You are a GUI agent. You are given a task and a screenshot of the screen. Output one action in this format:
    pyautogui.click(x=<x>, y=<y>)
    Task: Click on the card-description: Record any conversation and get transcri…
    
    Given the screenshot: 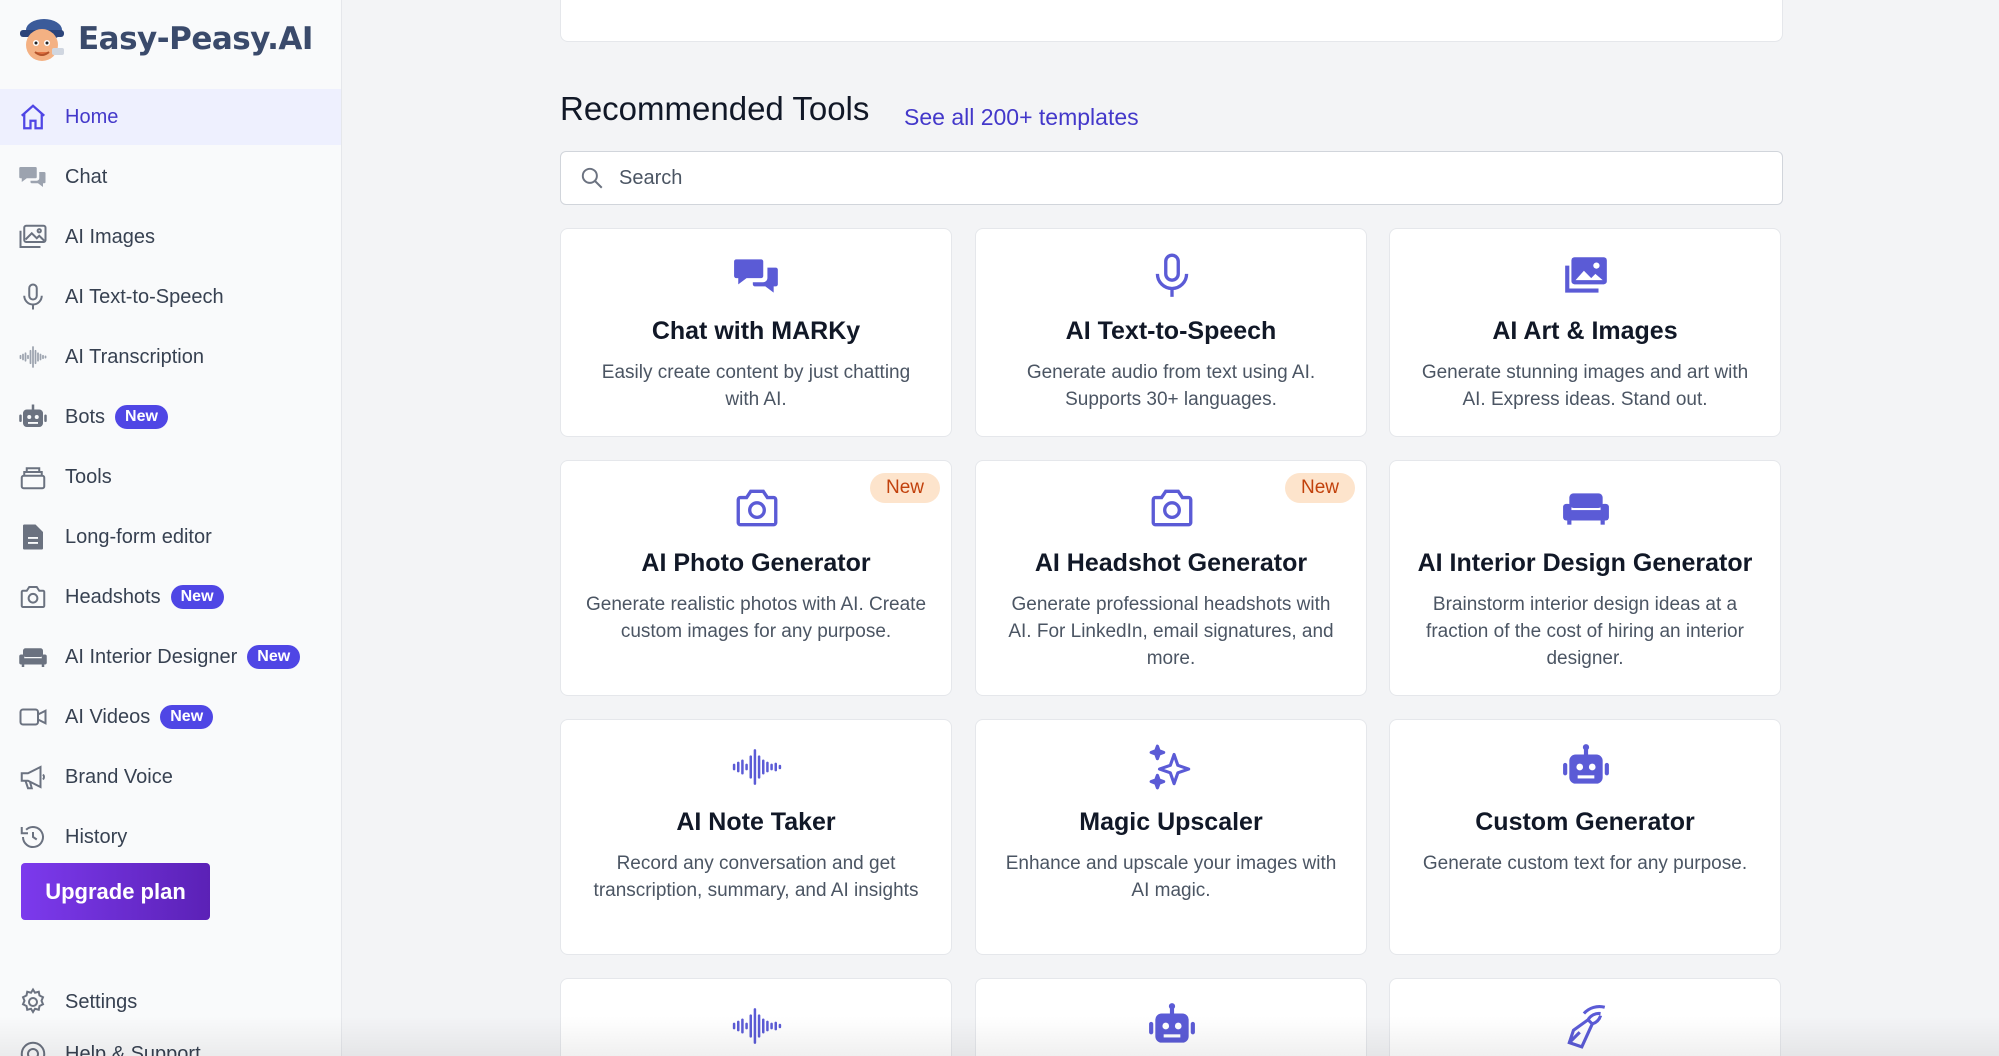 What is the action you would take?
    pyautogui.click(x=756, y=877)
    